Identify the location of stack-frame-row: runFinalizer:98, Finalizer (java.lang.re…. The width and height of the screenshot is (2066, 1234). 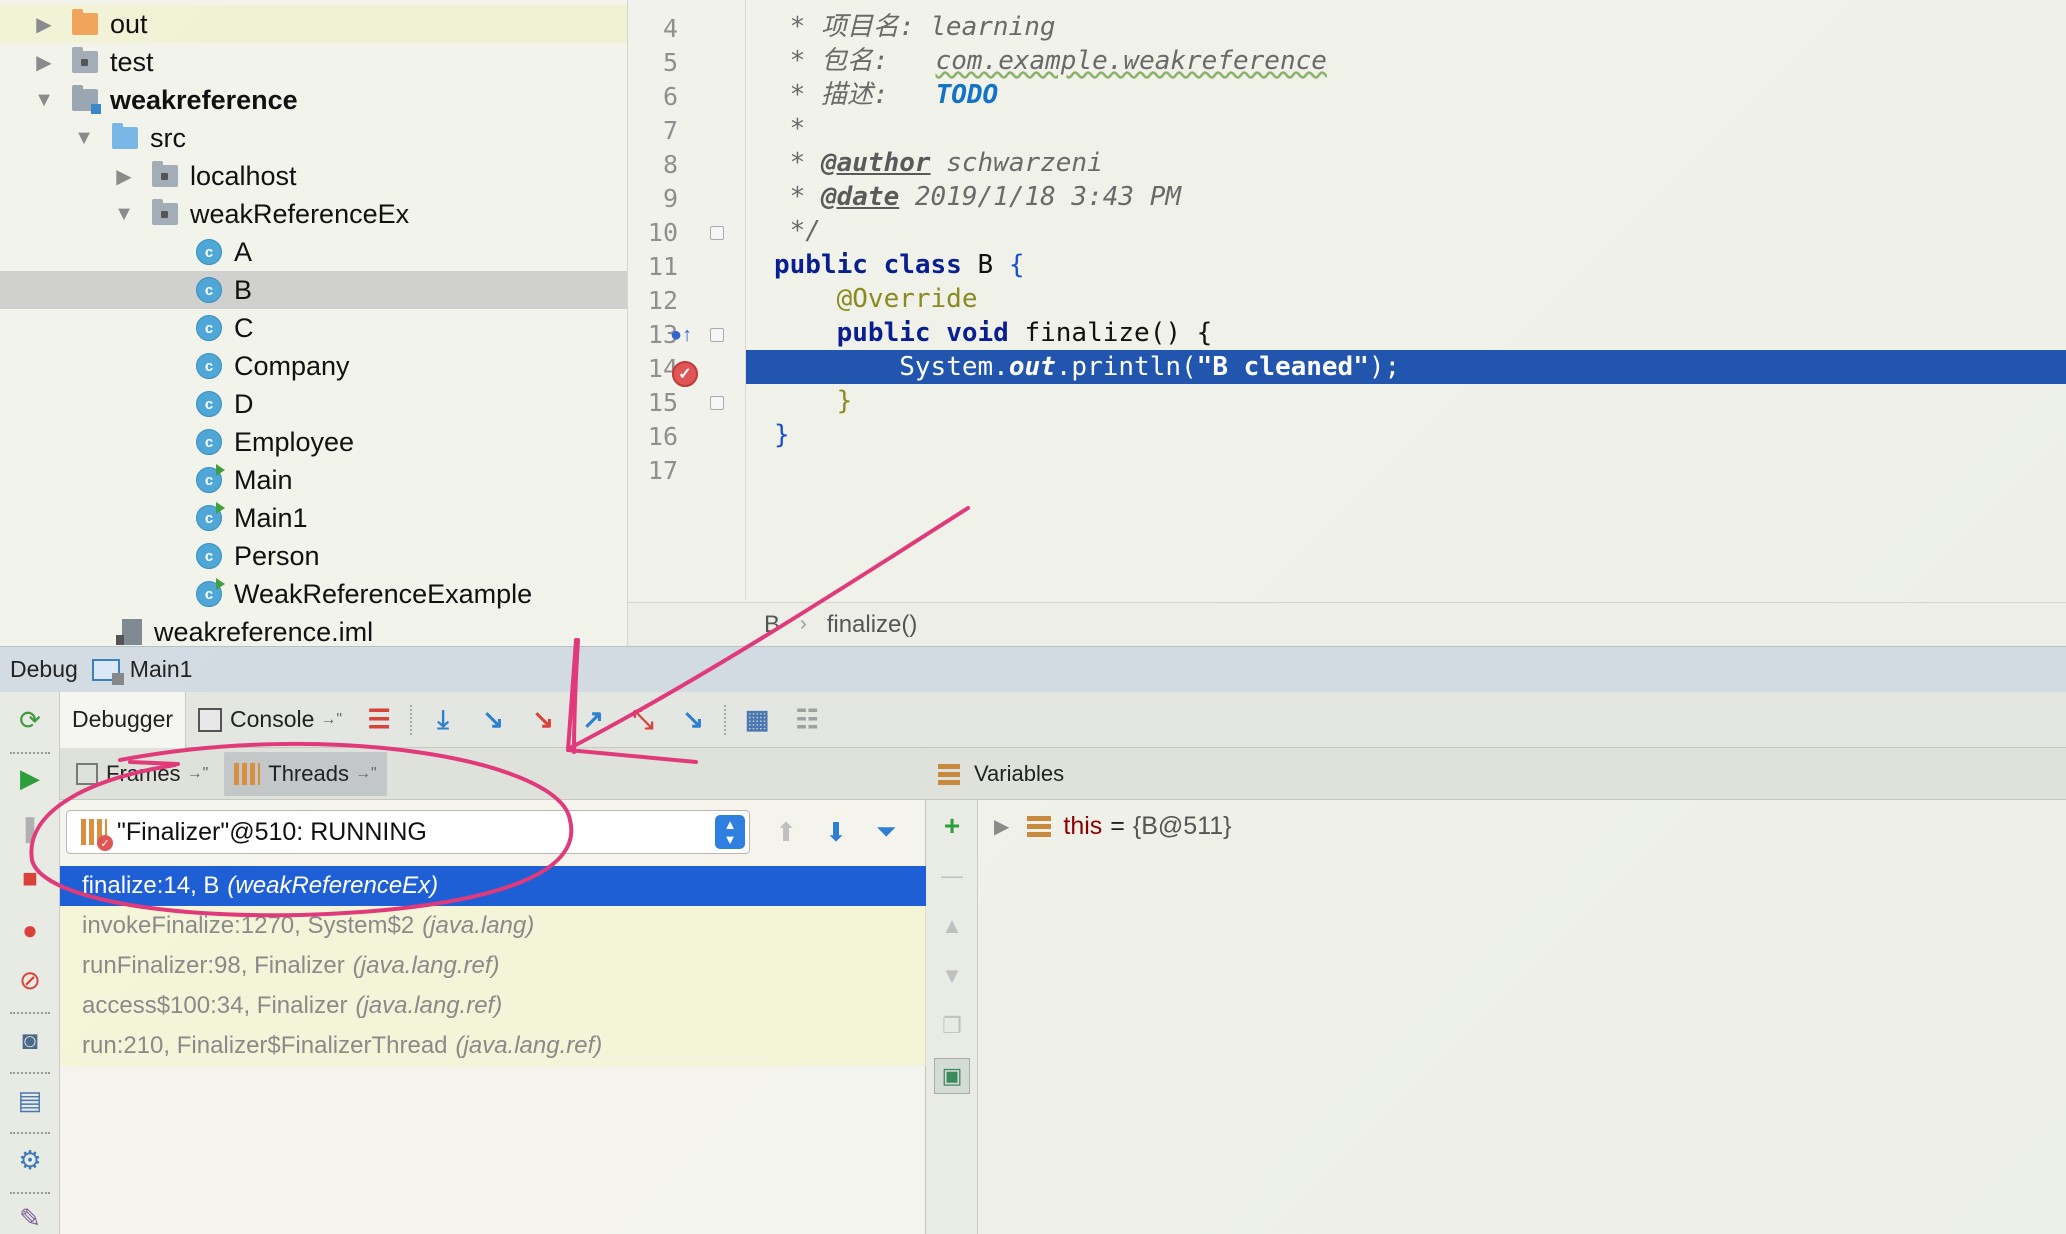
(493, 966).